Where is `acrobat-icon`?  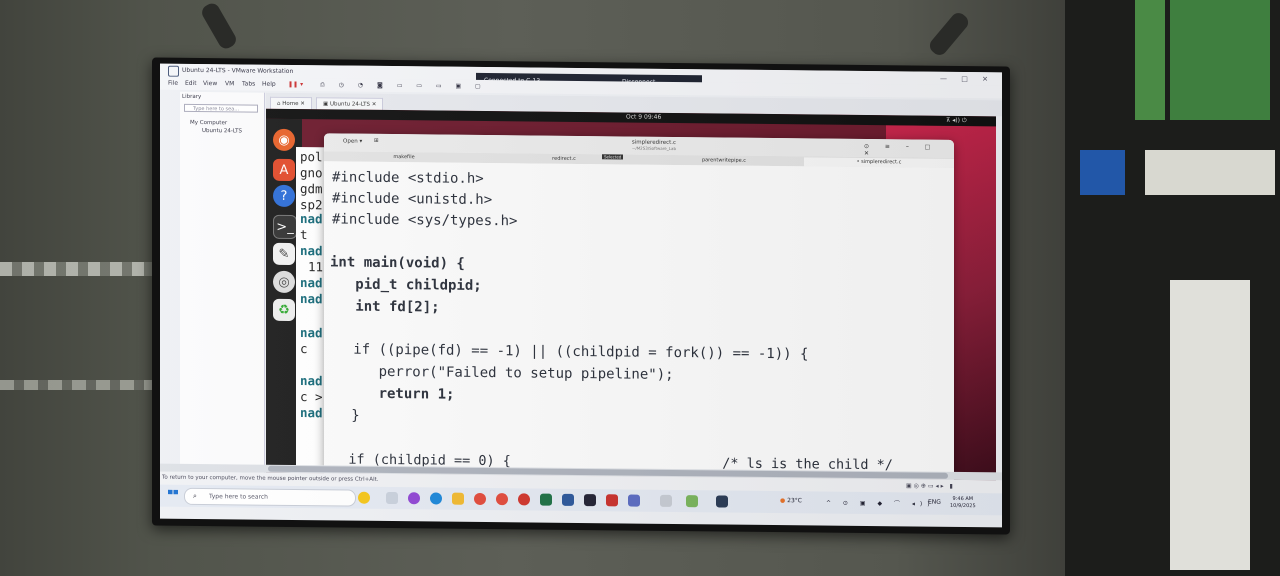 acrobat-icon is located at coordinates (612, 500).